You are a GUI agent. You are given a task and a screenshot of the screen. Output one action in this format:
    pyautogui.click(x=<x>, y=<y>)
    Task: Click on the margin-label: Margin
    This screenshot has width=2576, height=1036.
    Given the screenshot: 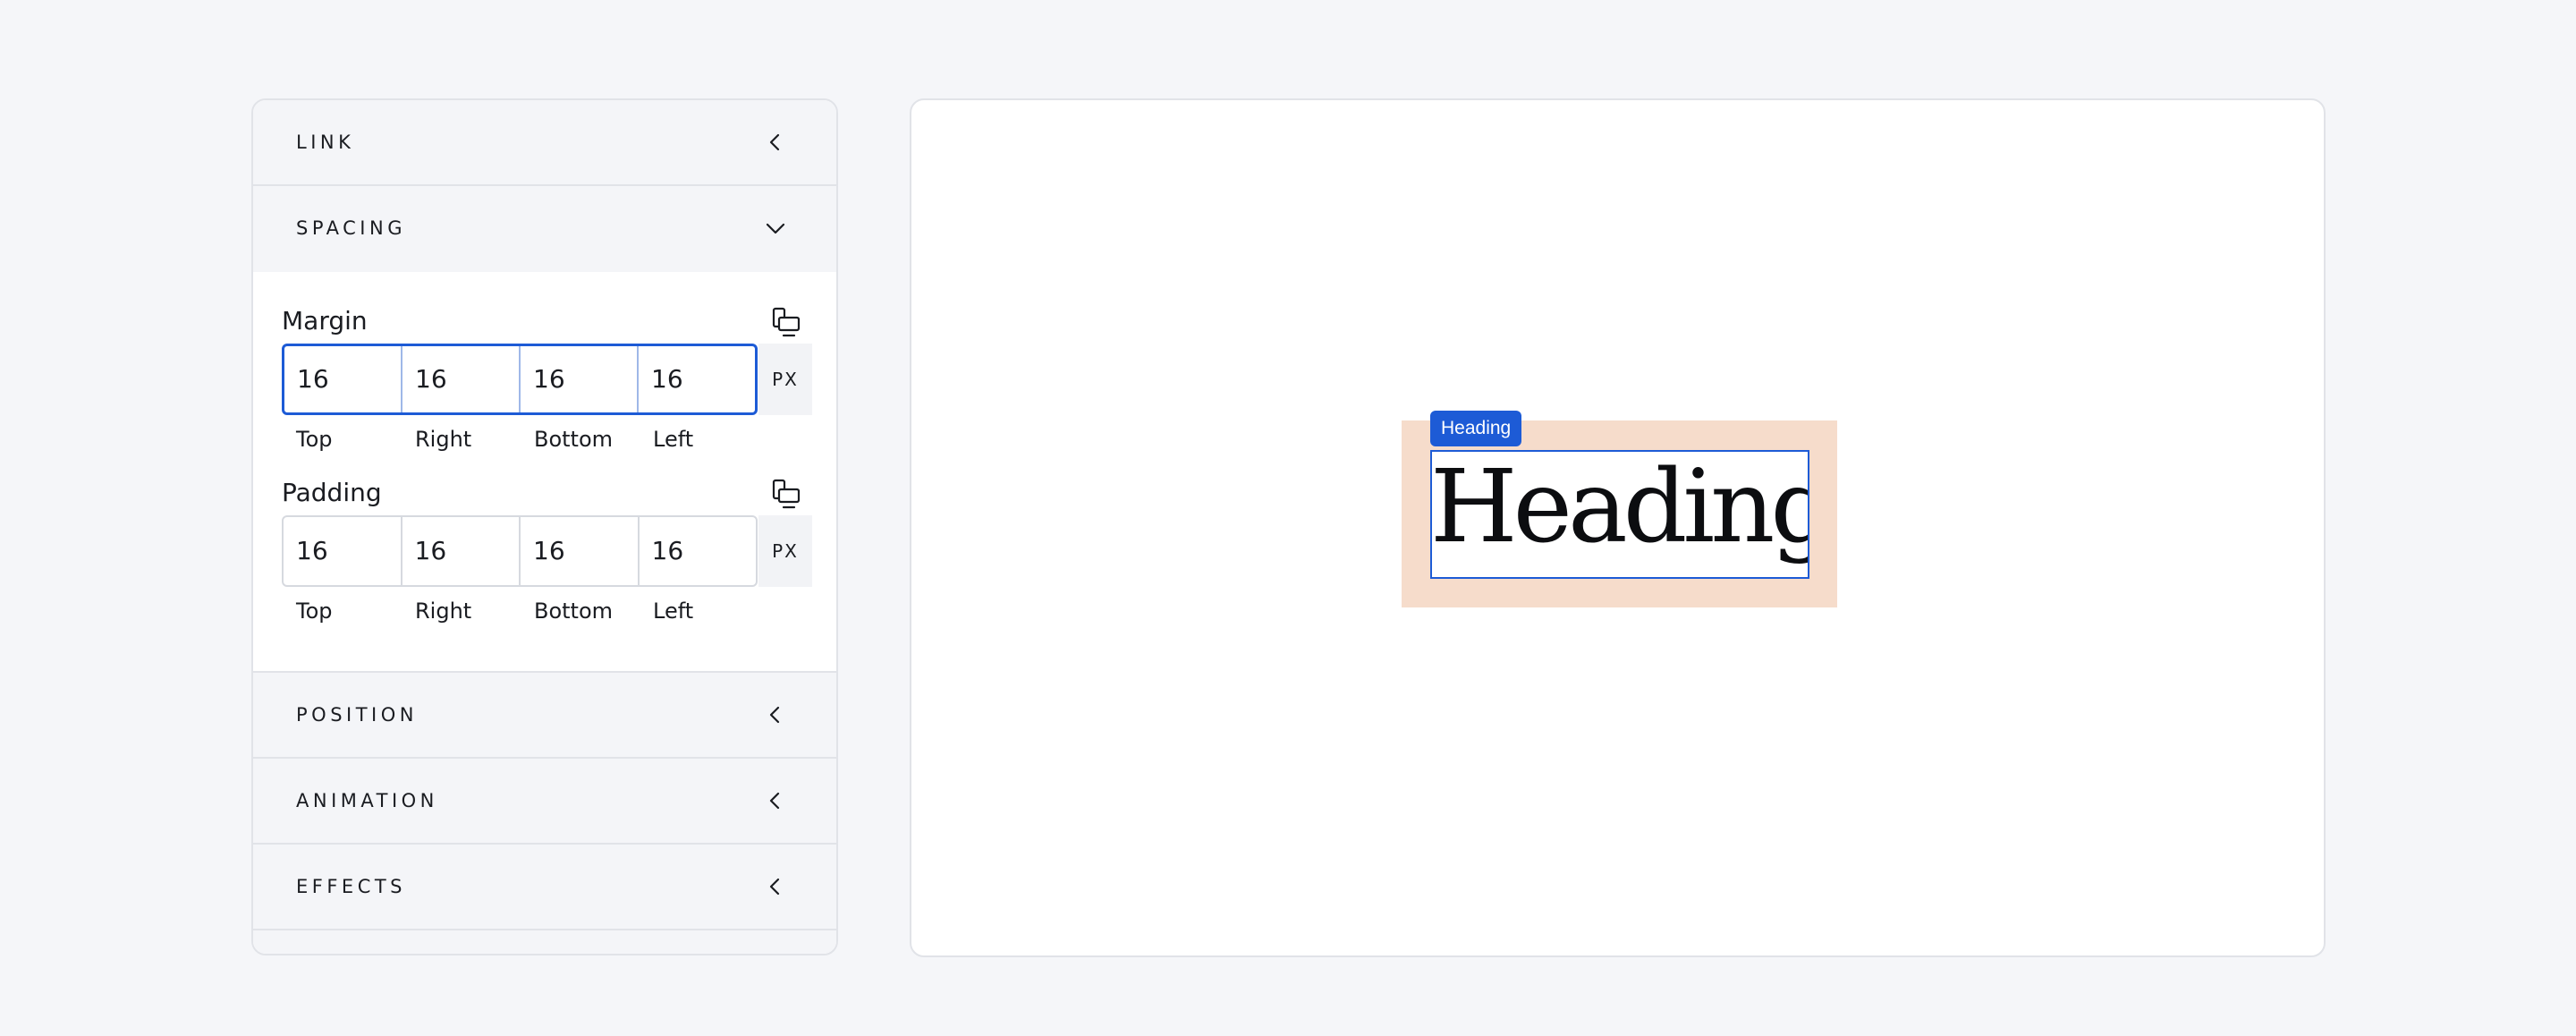 What is the action you would take?
    pyautogui.click(x=325, y=321)
    